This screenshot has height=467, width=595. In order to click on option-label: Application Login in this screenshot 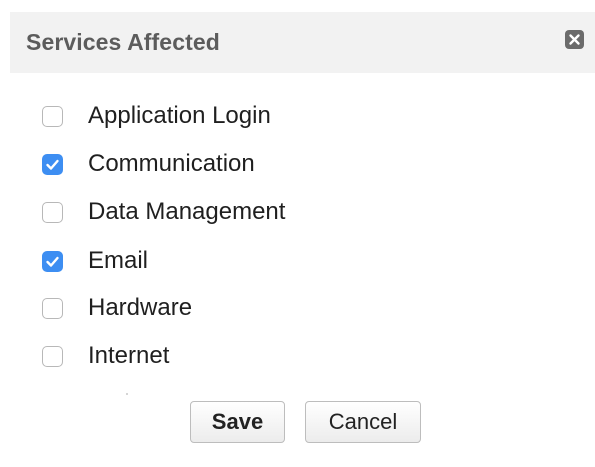, I will do `click(179, 115)`.